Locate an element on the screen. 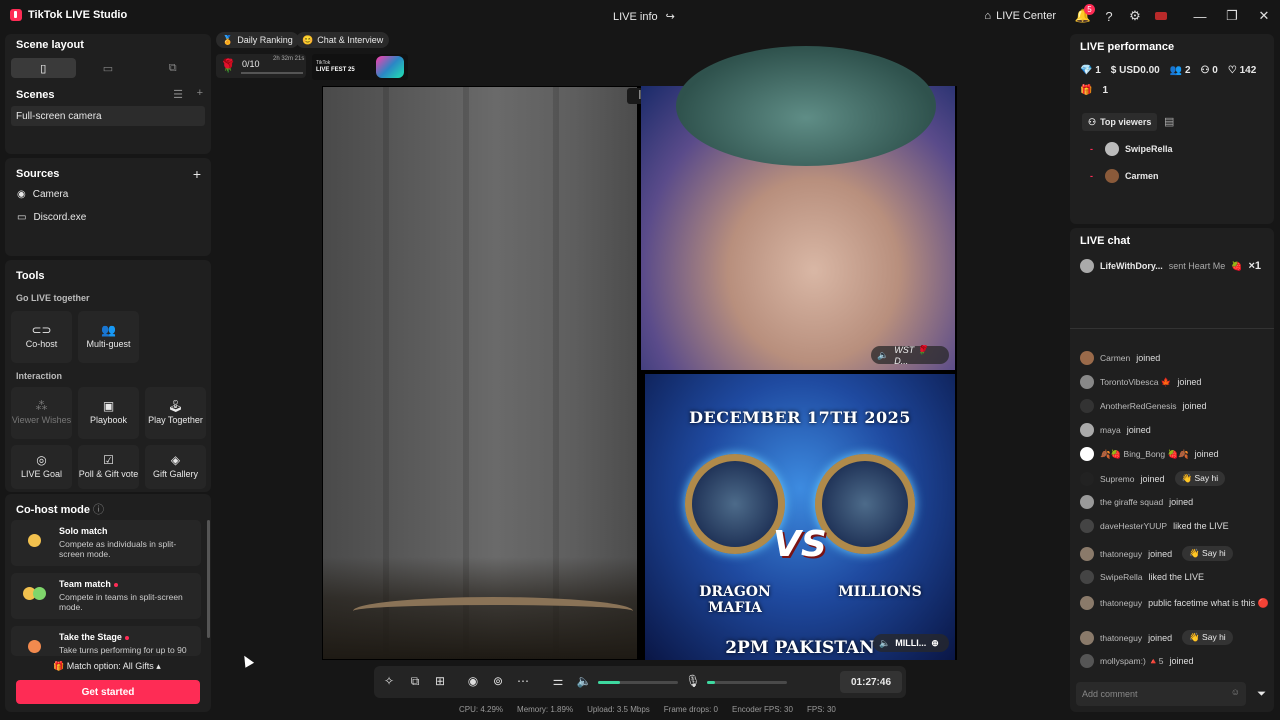  get-started-button: Get started is located at coordinates (108, 692).